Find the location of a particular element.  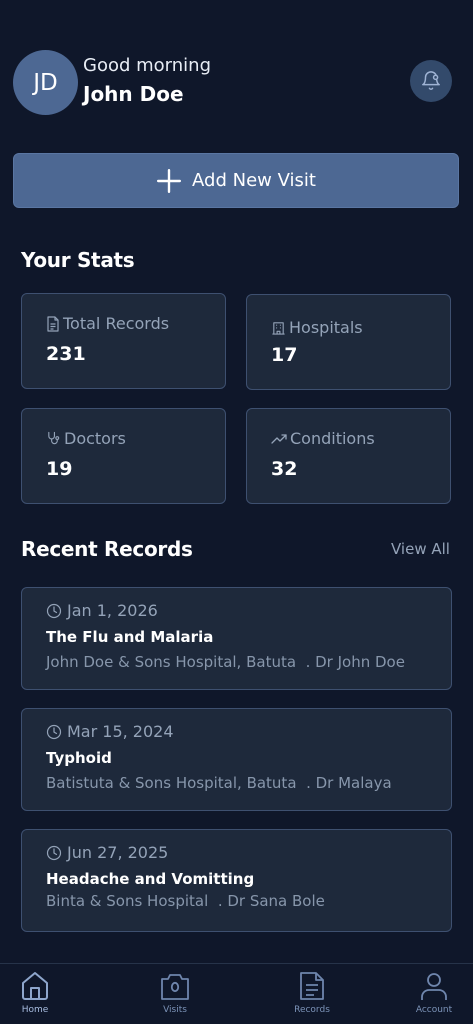

record-title: The Flu and Malaria is located at coordinates (130, 637).